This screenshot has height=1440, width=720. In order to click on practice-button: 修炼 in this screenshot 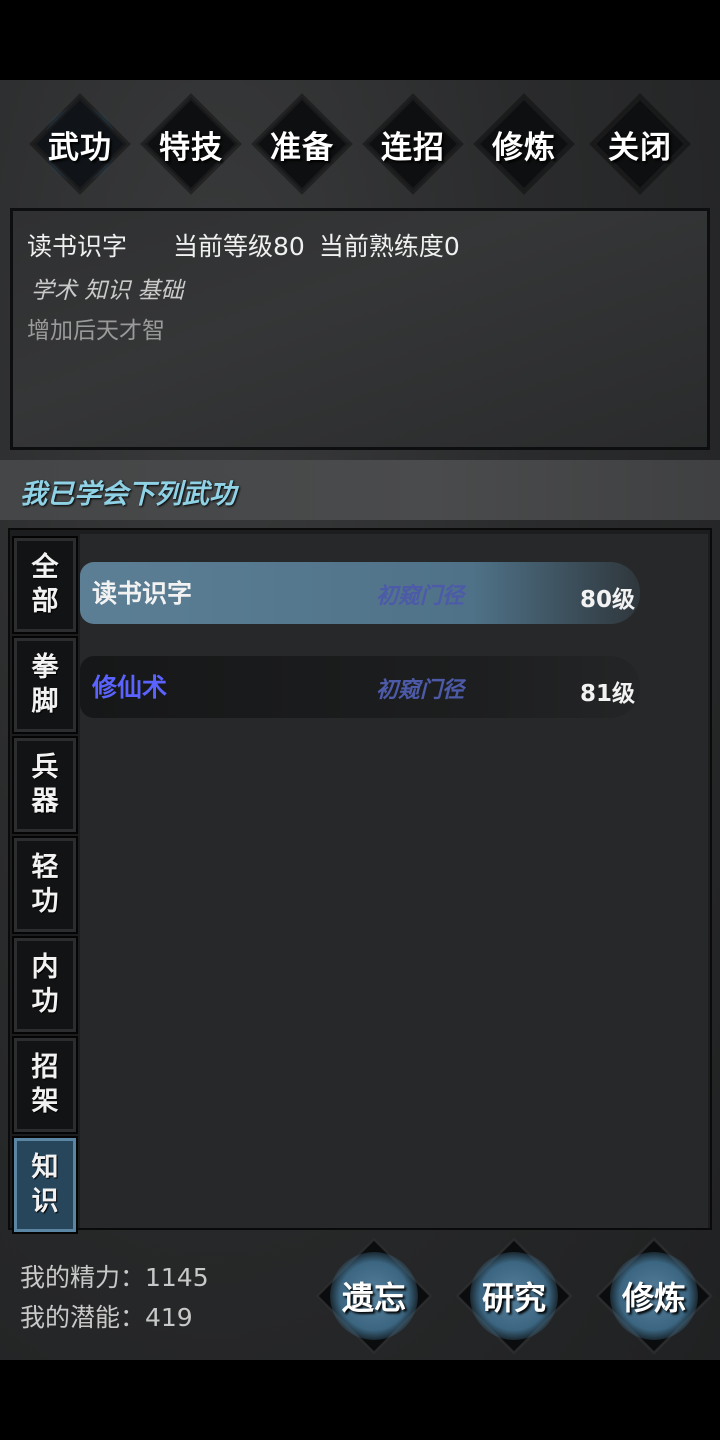, I will do `click(654, 1296)`.